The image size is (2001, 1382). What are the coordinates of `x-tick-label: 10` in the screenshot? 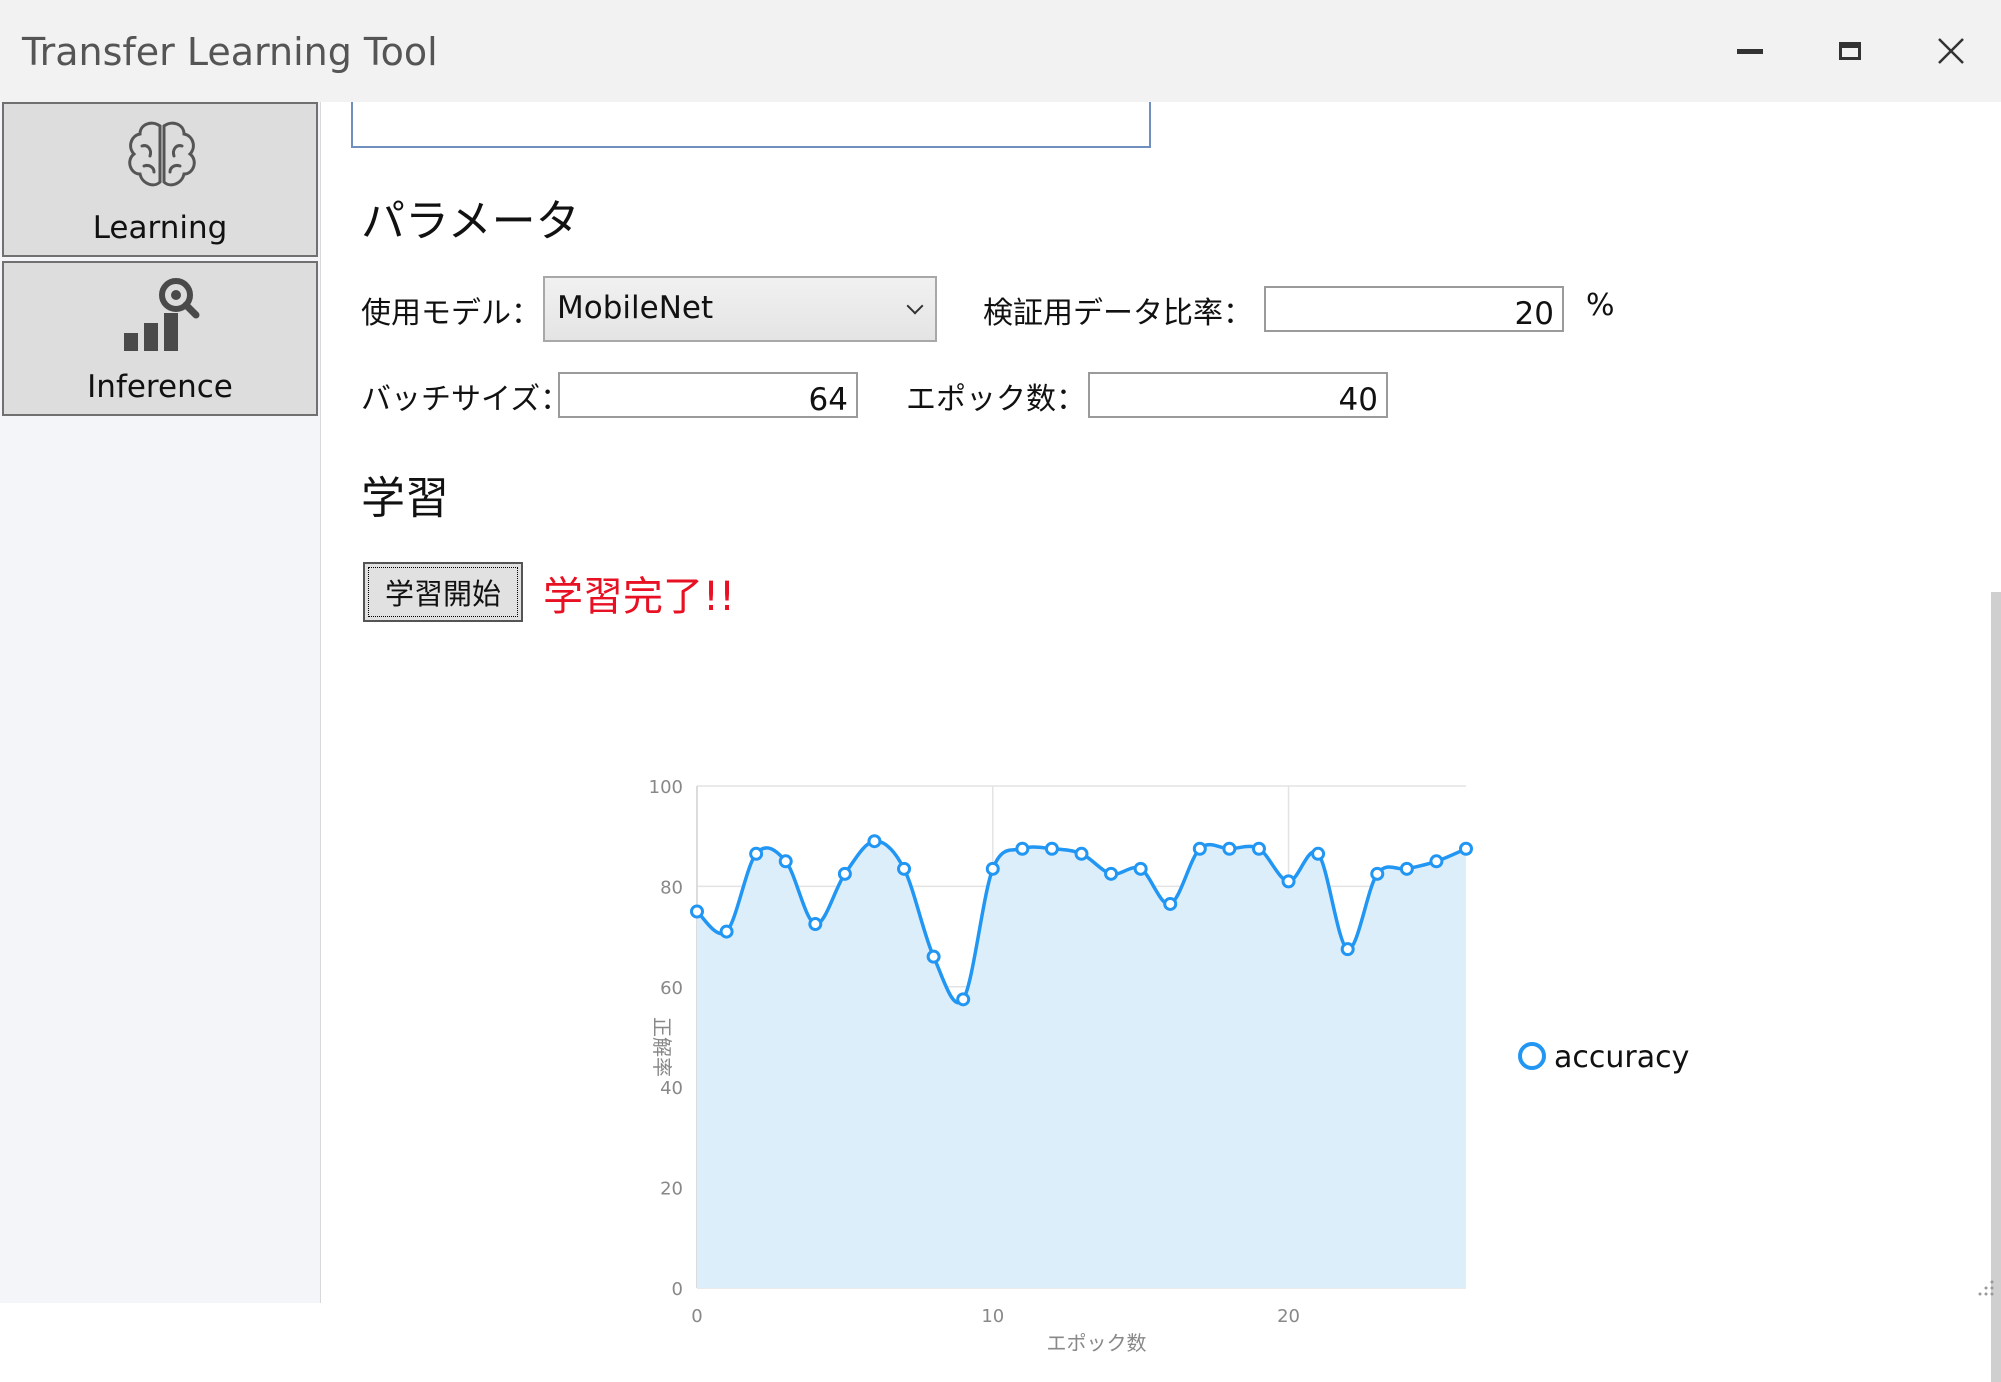 It's located at (992, 1316).